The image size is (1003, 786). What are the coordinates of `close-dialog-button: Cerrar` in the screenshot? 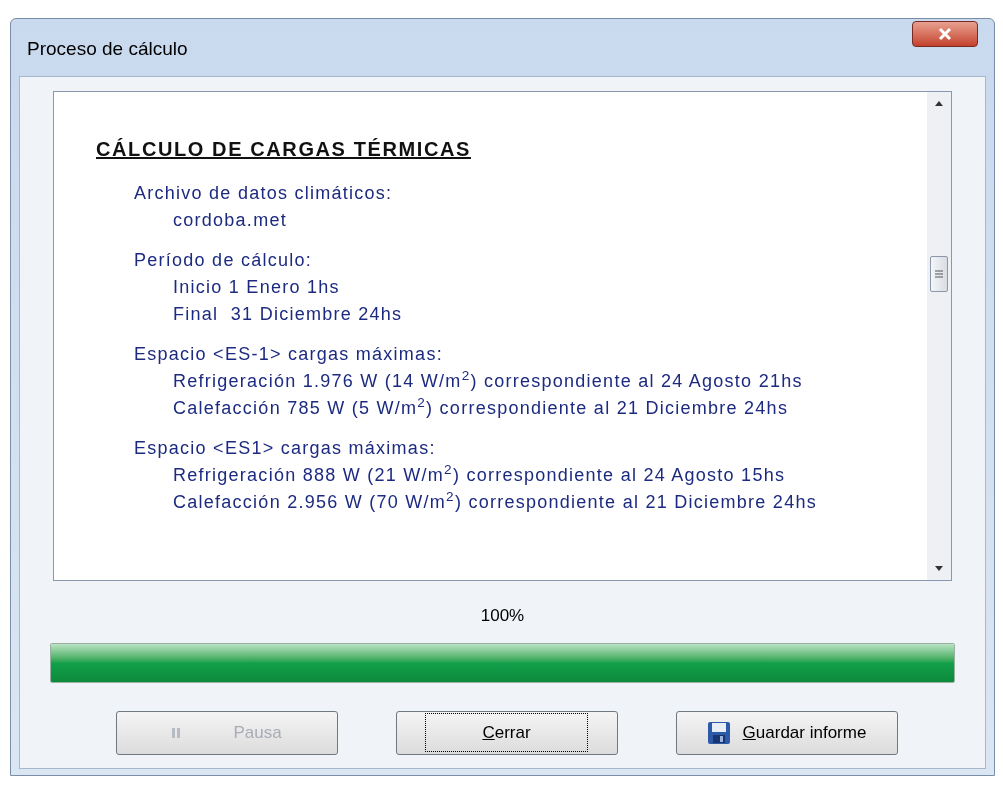 It's located at (506, 732).